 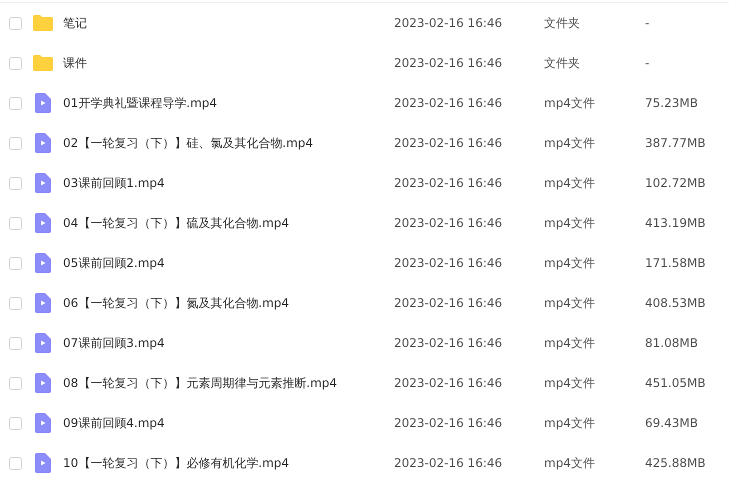 What do you see at coordinates (228, 423) in the screenshot?
I see `file-name: 09课前回顾4.mp4` at bounding box center [228, 423].